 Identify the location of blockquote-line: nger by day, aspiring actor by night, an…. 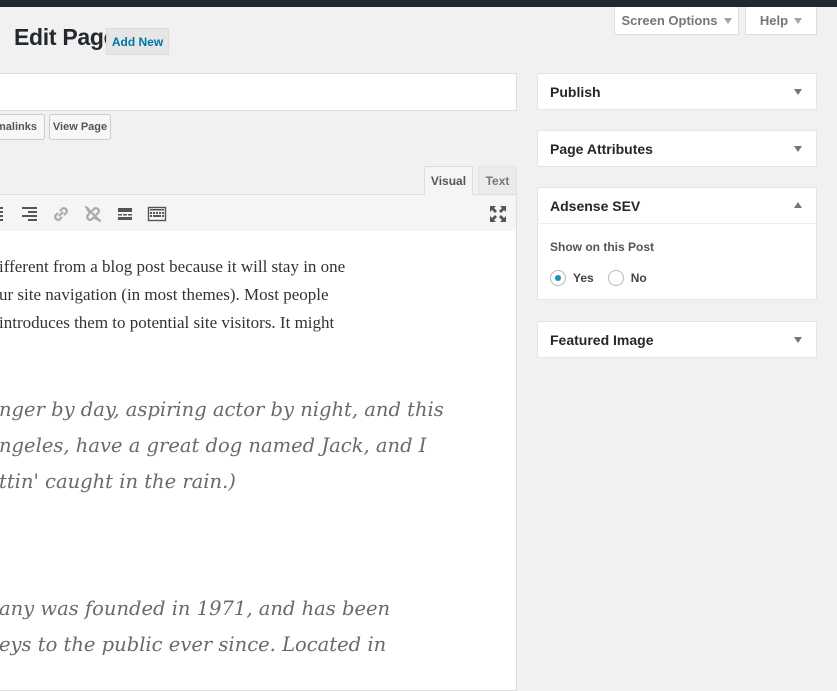
(222, 409).